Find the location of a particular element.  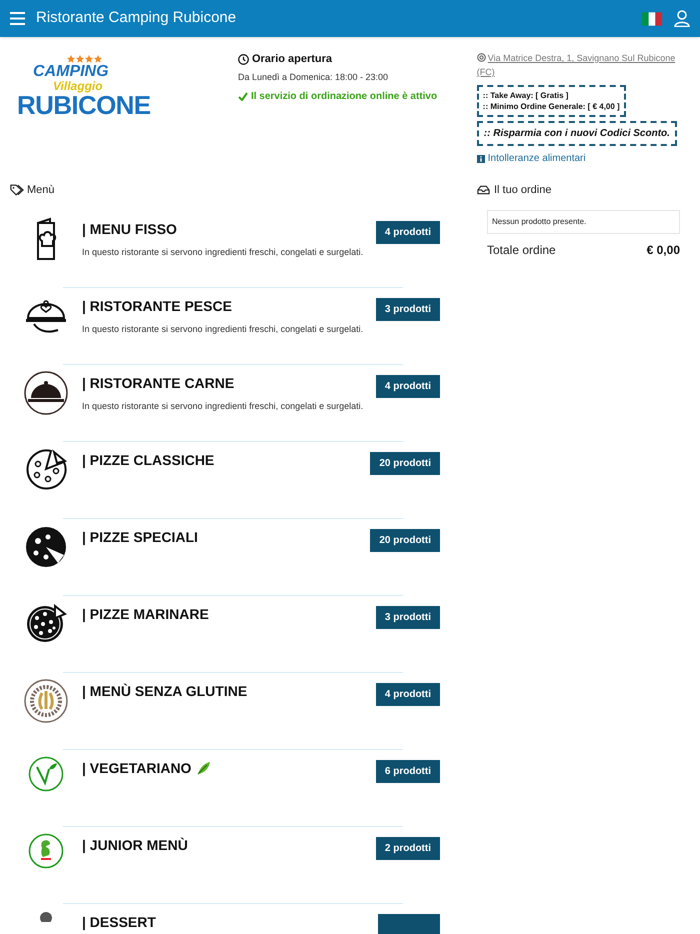

category-title: | VEGETARIANO is located at coordinates (137, 768).